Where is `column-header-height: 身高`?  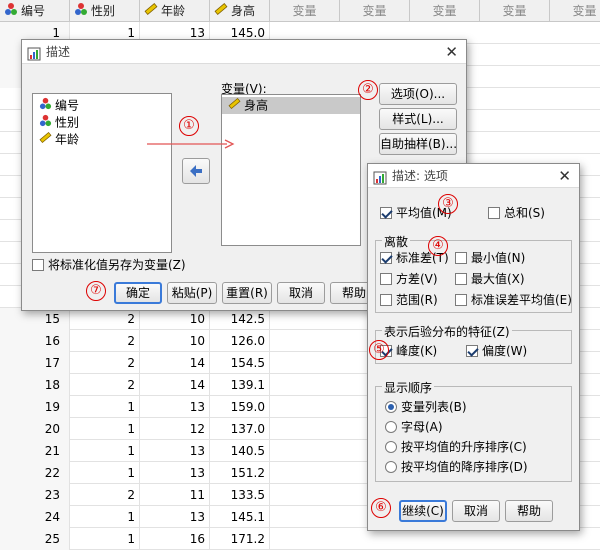
column-header-height: 身高 is located at coordinates (240, 11).